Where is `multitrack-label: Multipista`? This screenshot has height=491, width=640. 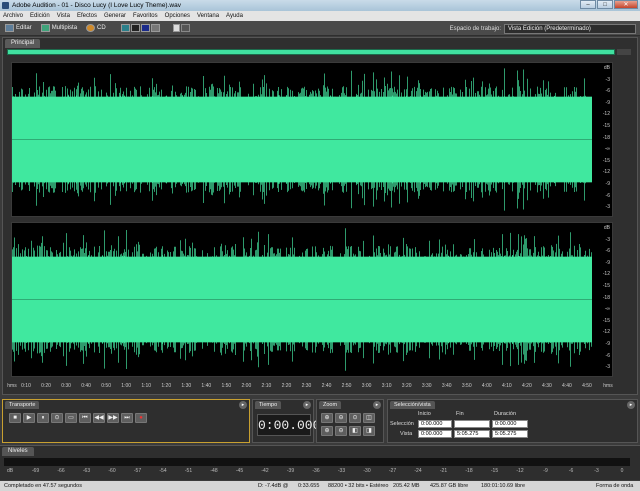
multitrack-label: Multipista is located at coordinates (64, 28).